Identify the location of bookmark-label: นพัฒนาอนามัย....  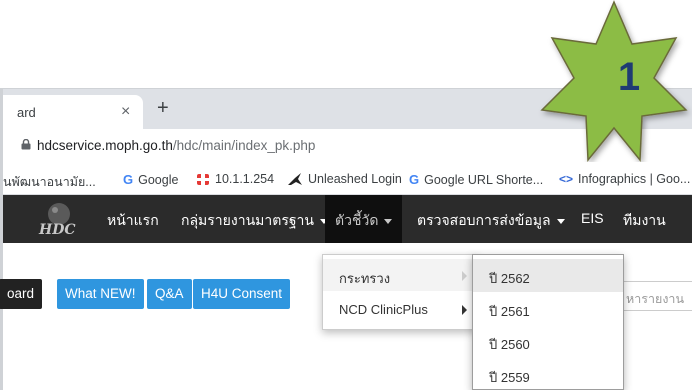
(49, 182).